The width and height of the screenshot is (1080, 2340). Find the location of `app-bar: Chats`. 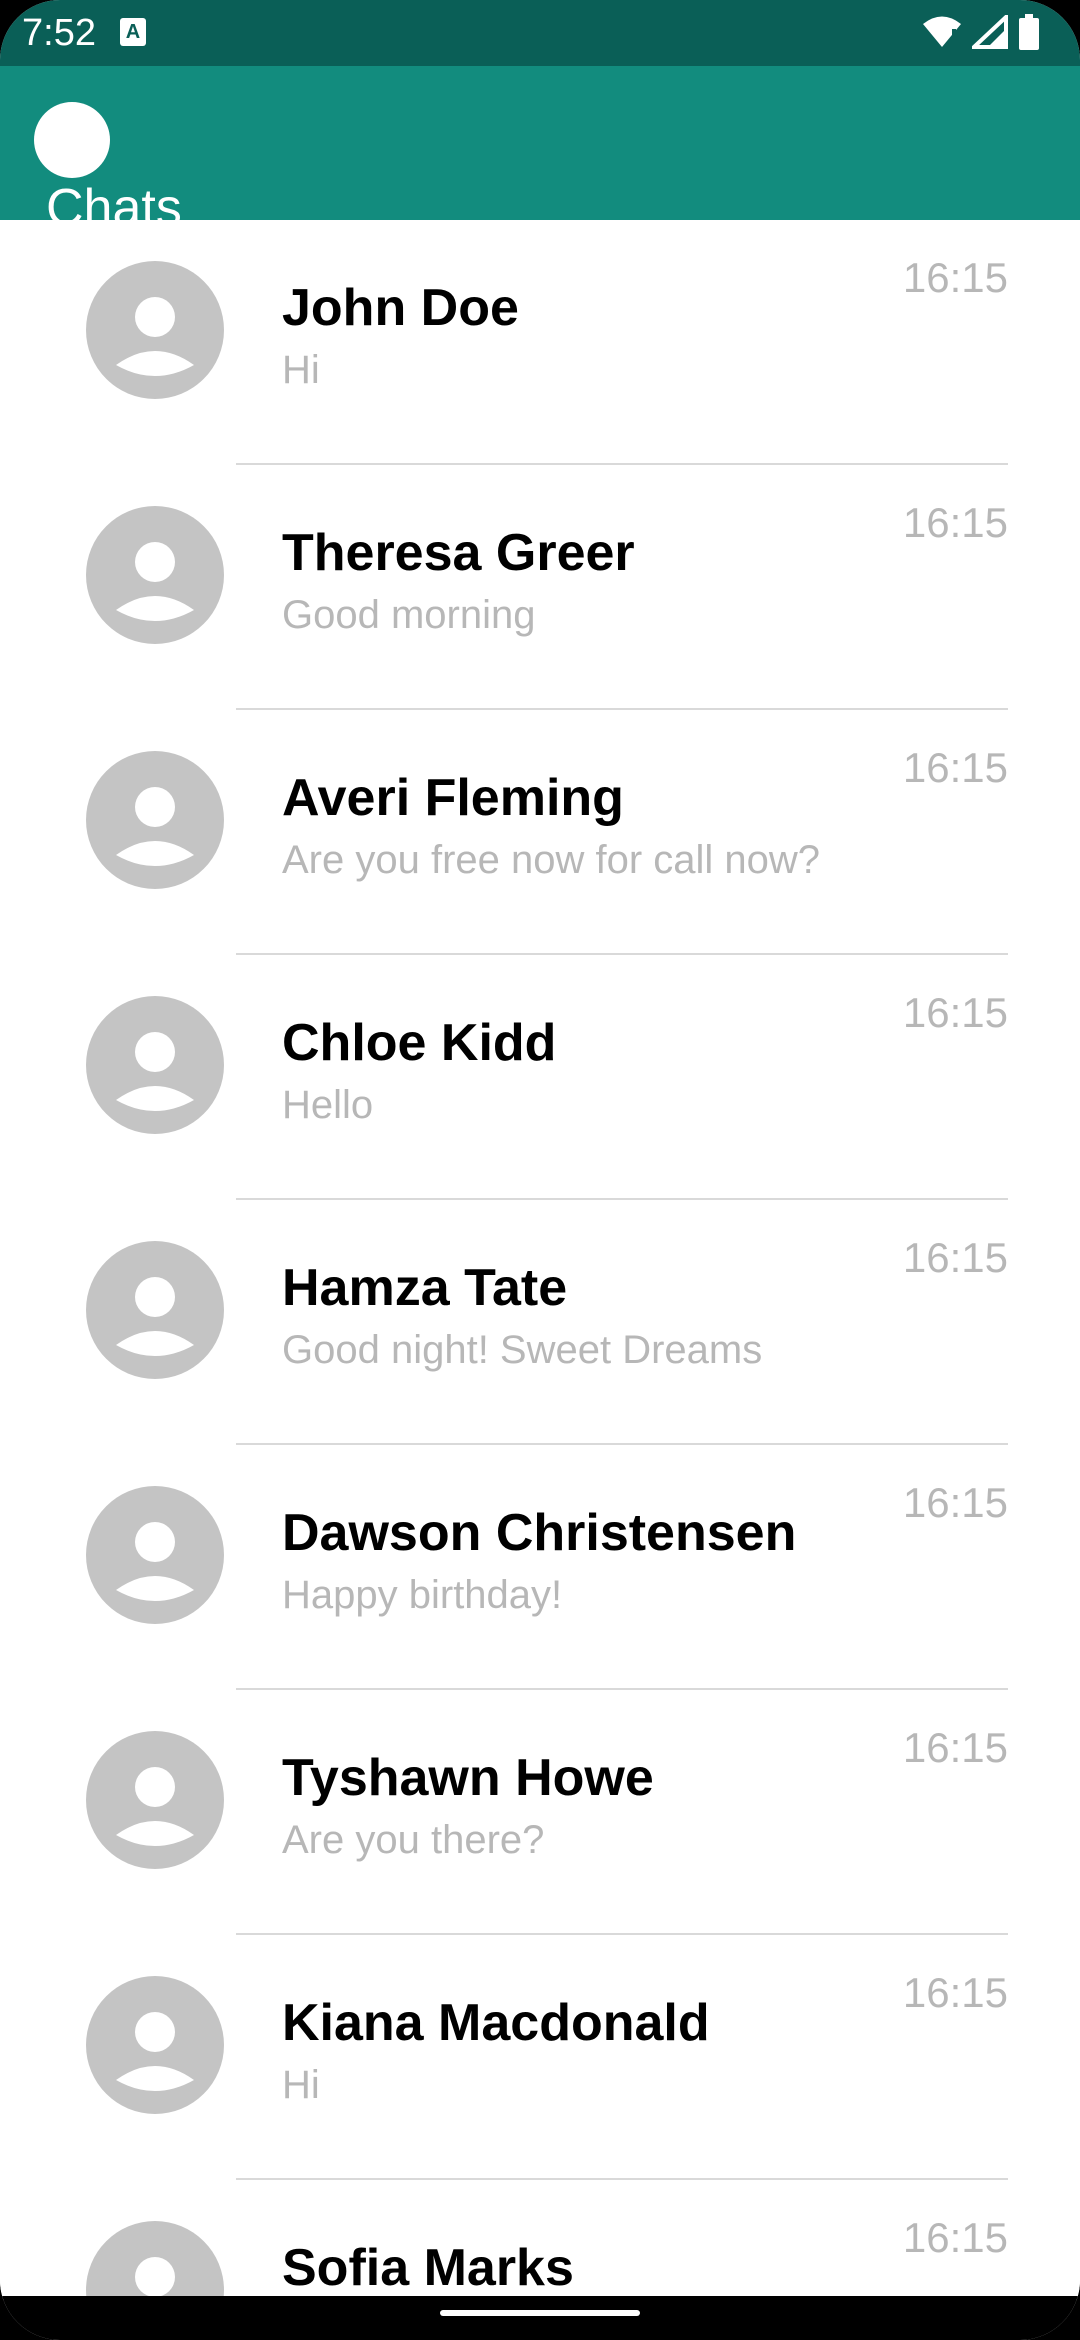

app-bar: Chats is located at coordinates (540, 151).